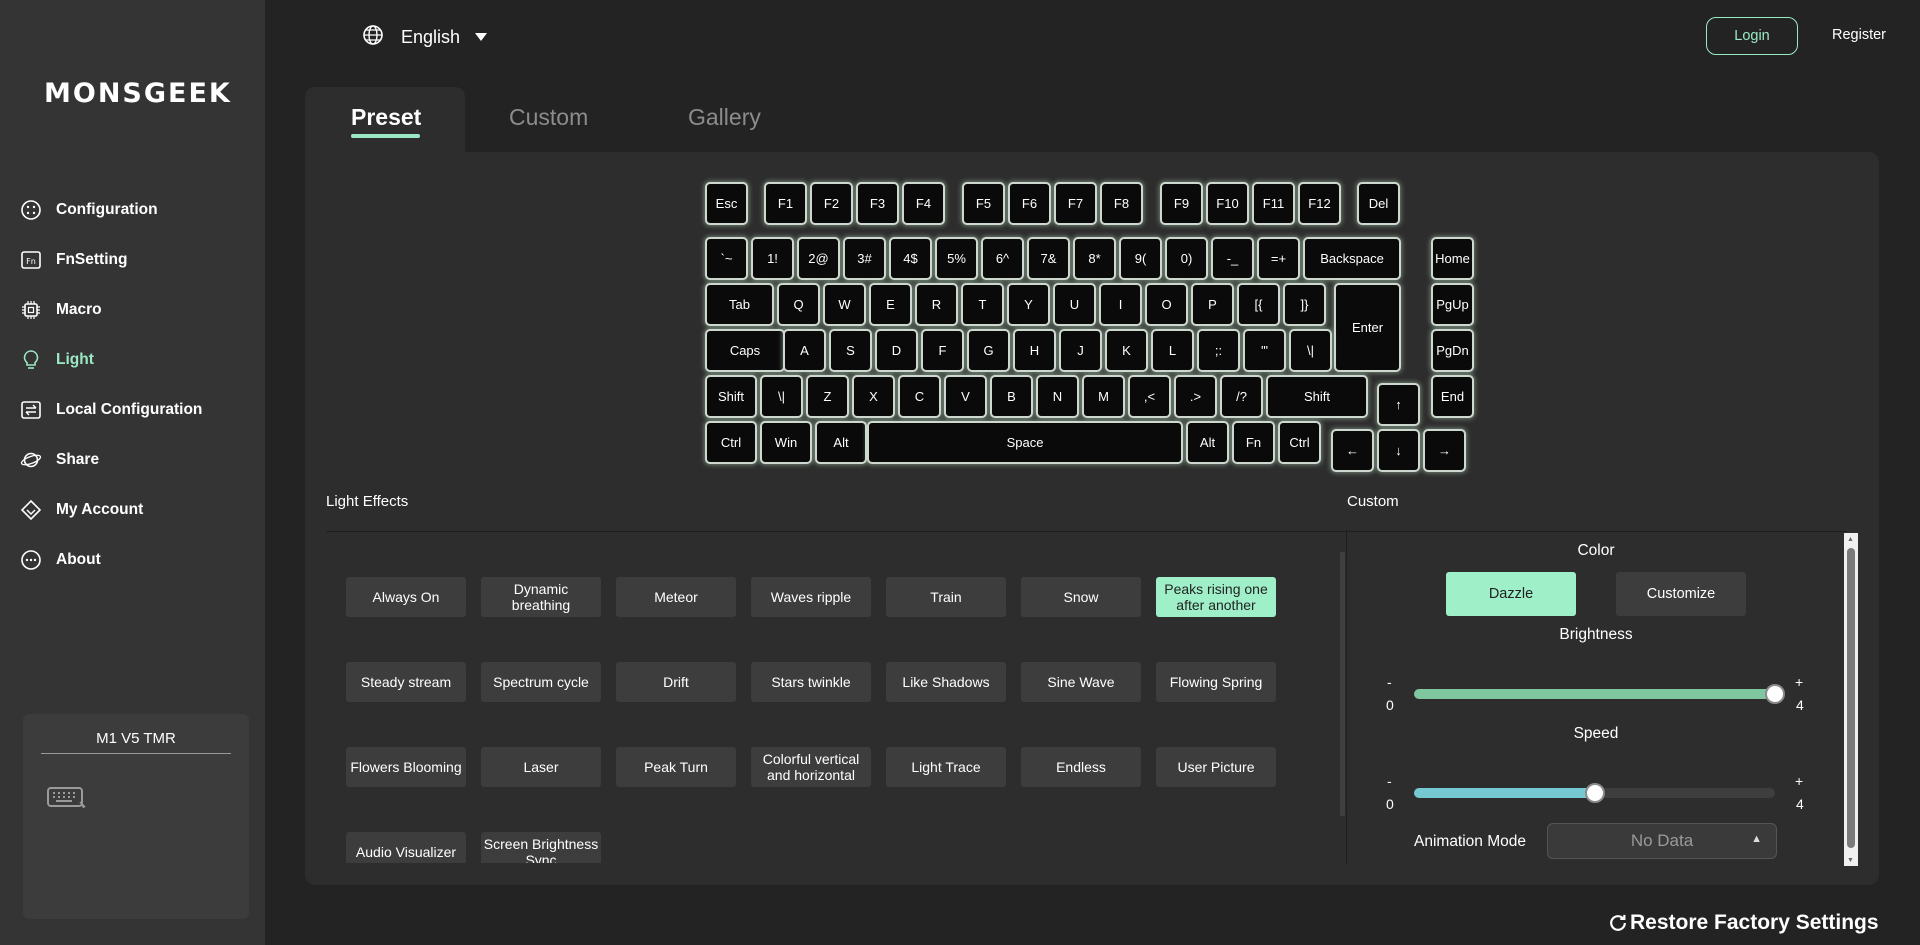 This screenshot has width=1920, height=945. Describe the element at coordinates (1212, 304) in the screenshot. I see `key-p: P` at that location.